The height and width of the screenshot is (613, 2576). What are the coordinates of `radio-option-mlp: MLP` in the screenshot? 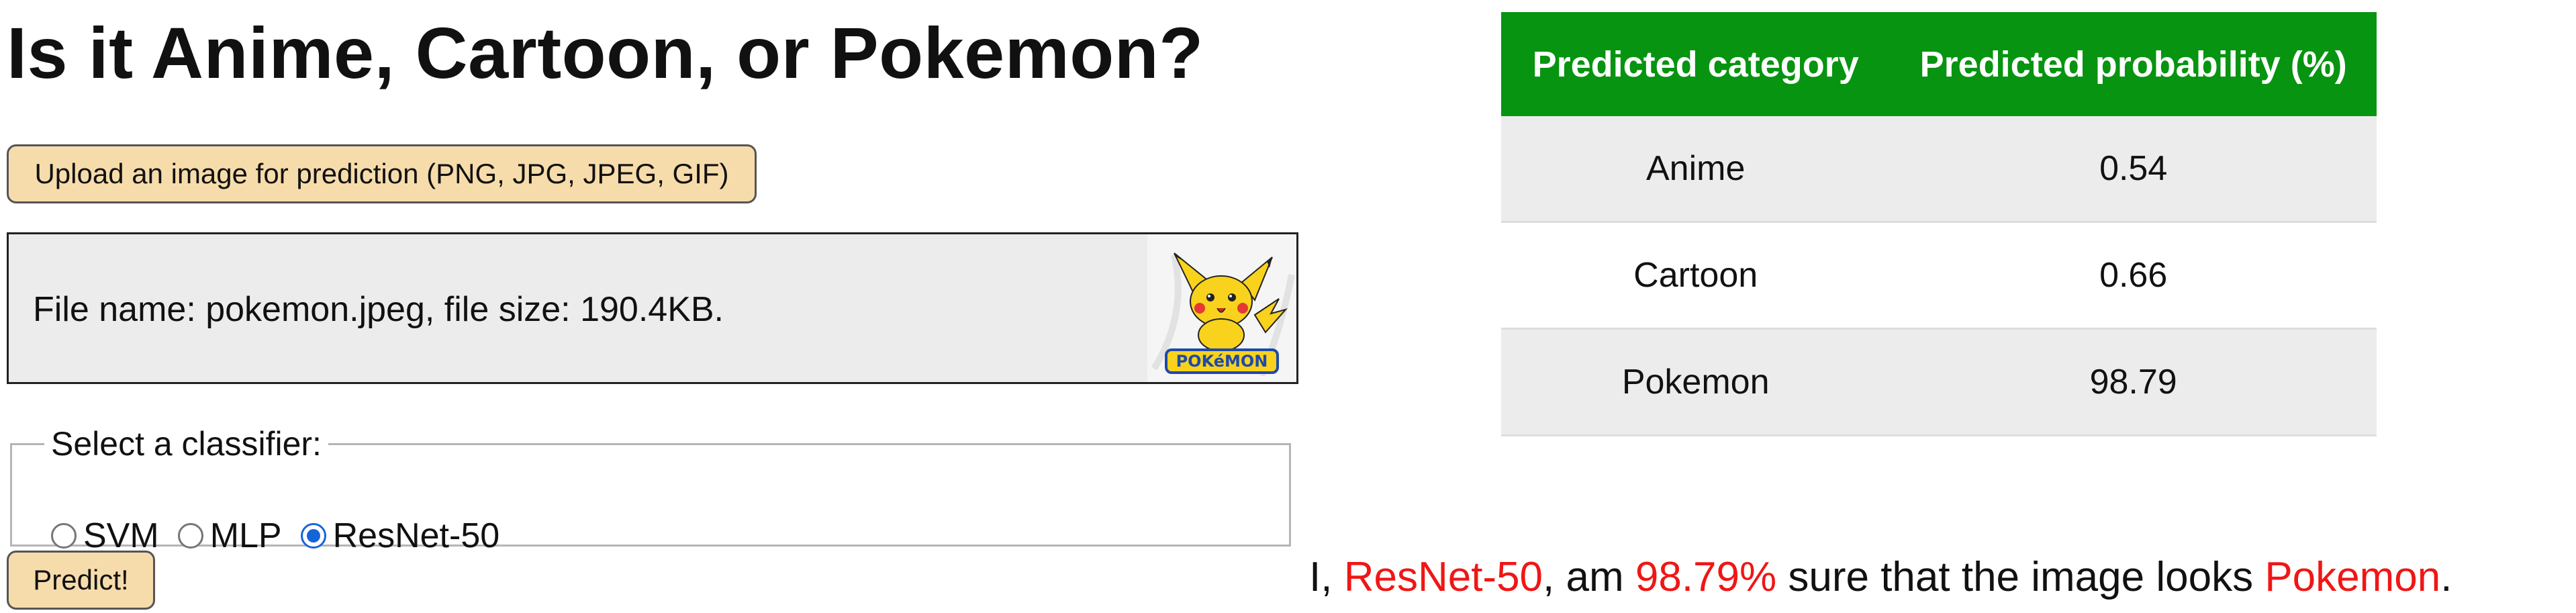 It's located at (229, 536).